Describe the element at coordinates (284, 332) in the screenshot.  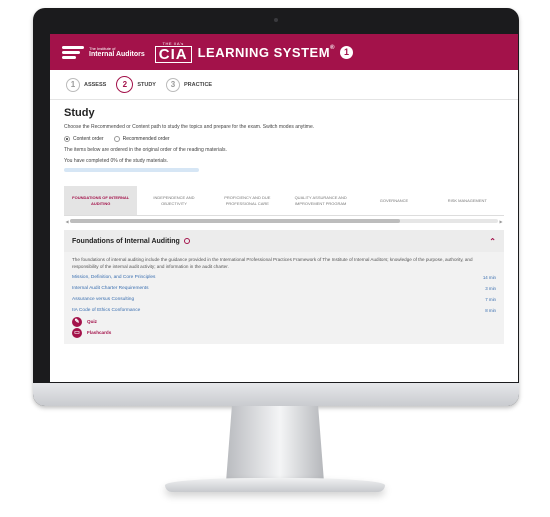
I see `flashcards-link: ▭ Flashcards` at that location.